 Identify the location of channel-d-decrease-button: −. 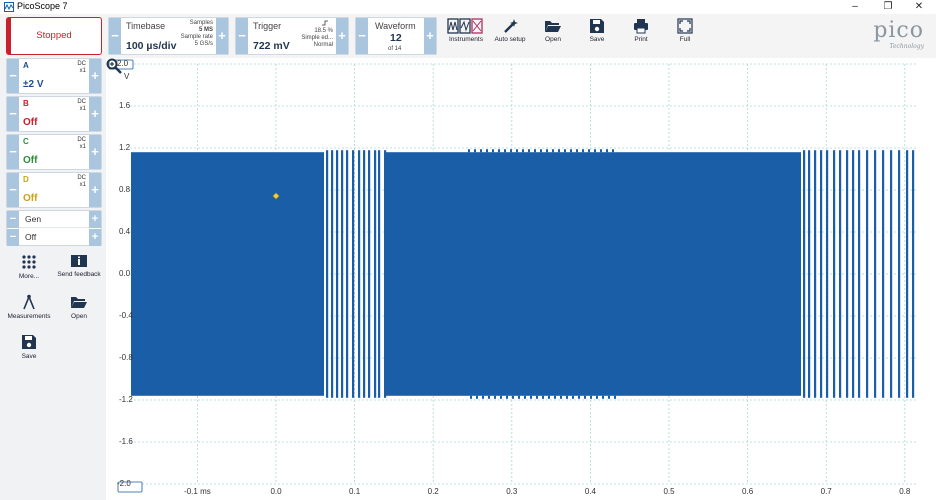
(13, 190).